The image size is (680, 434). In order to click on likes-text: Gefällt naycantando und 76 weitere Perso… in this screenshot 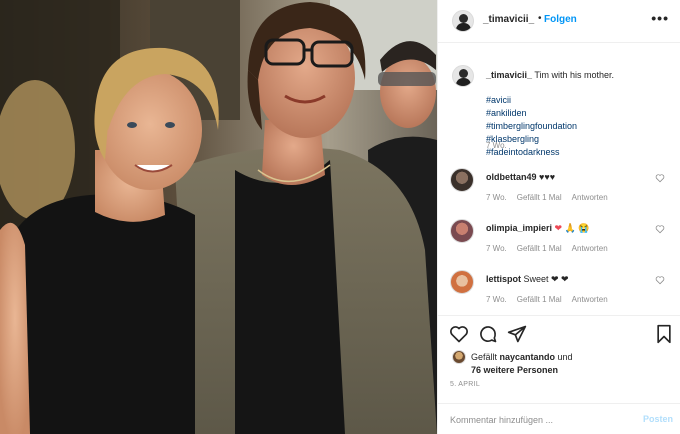, I will do `click(571, 364)`.